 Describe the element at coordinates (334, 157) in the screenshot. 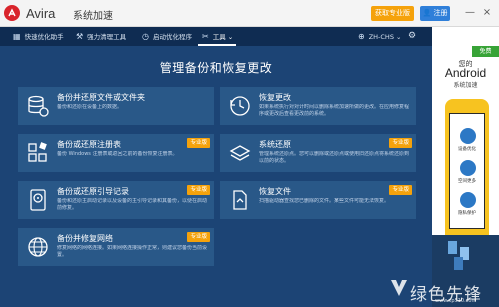

I see `card-description: 管理系统还原点。您可以删除或还原点或使用旧还原点将系统还原到以前的状态。` at that location.